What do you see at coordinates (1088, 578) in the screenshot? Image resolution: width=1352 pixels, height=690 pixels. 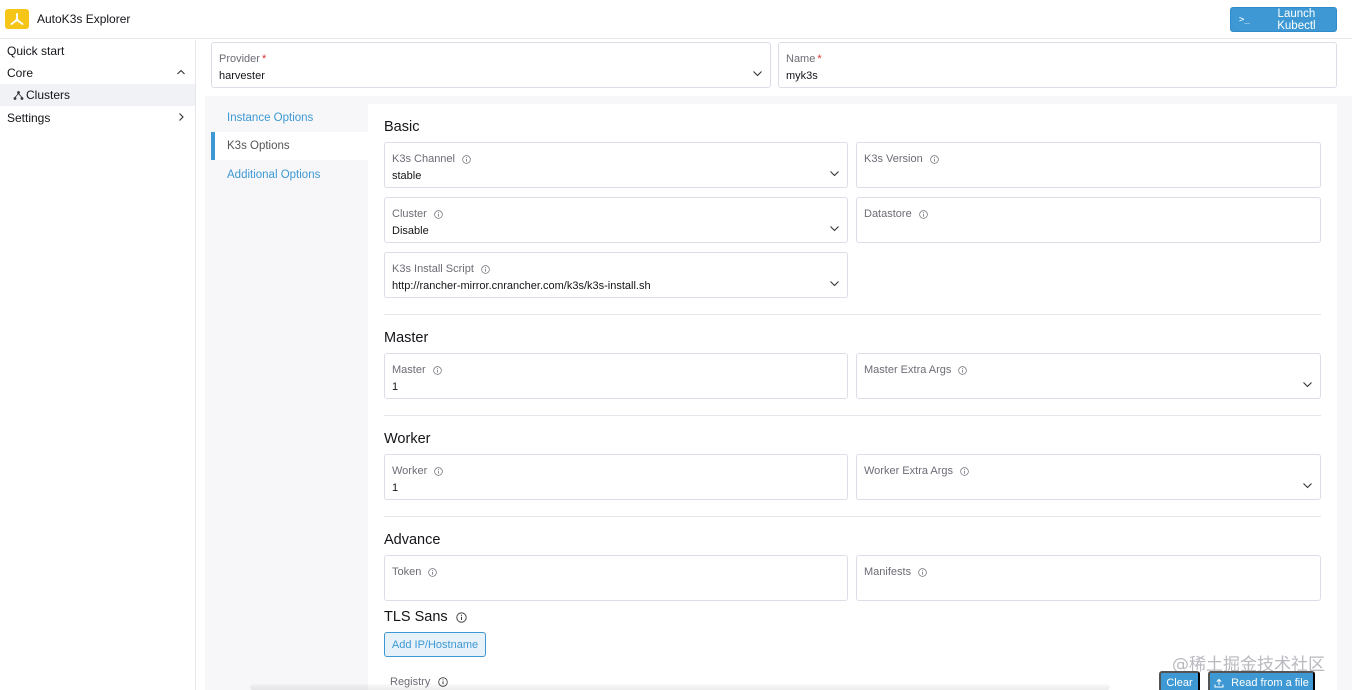 I see `manifests-input: Manifests` at bounding box center [1088, 578].